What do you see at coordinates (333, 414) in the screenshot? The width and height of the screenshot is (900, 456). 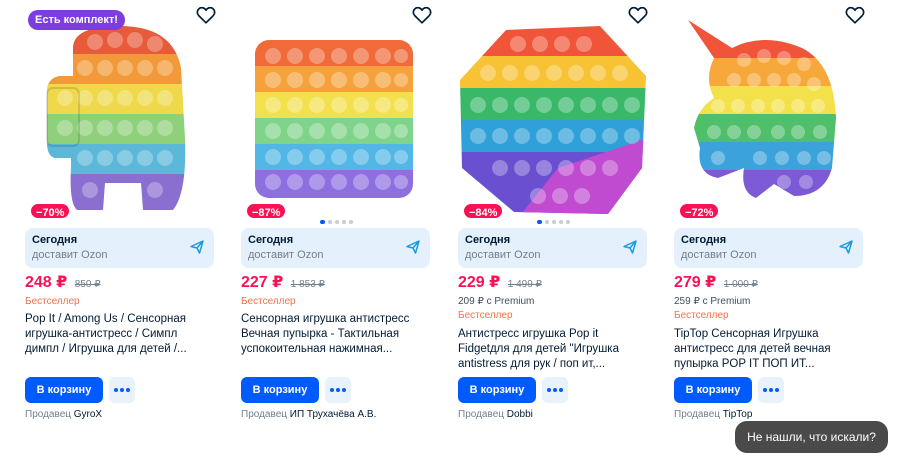 I see `seller-name: ИП Трухачёва А.В.` at bounding box center [333, 414].